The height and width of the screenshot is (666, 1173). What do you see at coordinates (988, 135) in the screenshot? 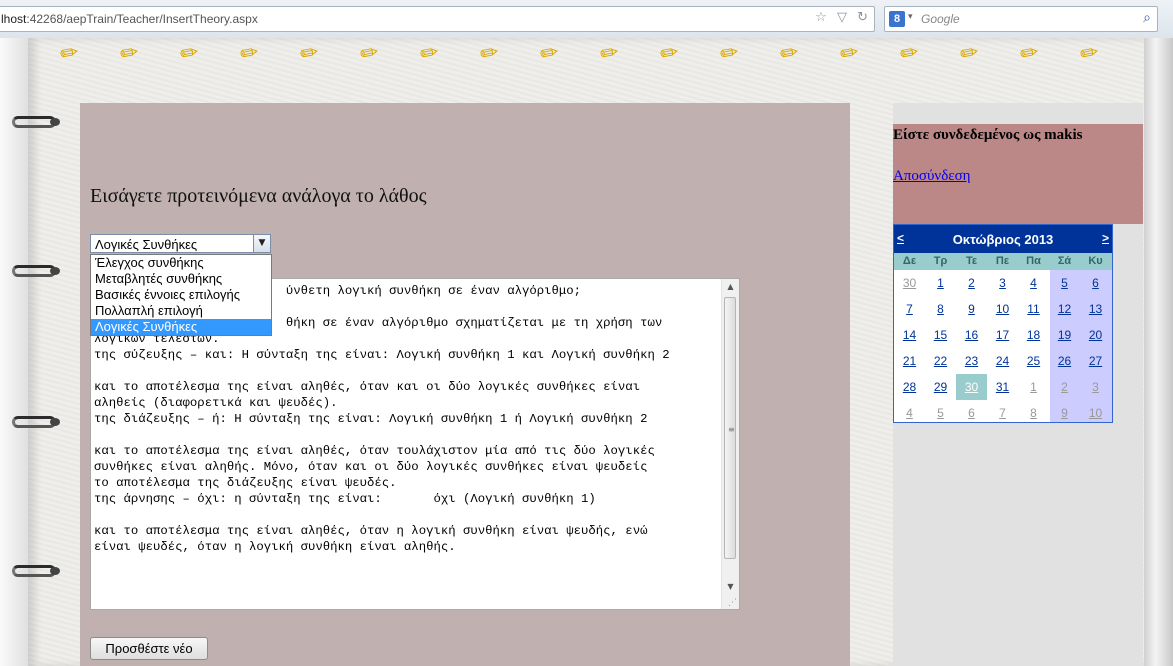
I see `logged-in-text: Είστε συνδεδεμένος ως makis` at bounding box center [988, 135].